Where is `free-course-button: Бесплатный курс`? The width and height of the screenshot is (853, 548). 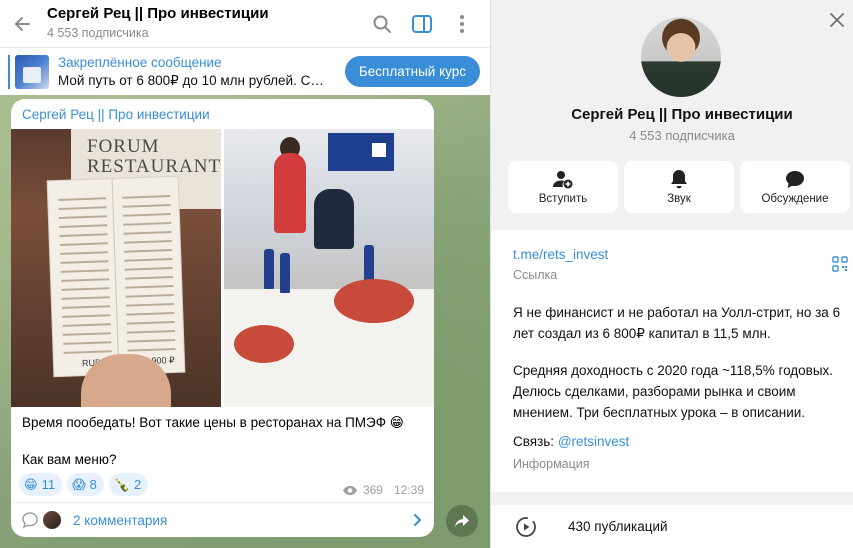
free-course-button: Бесплатный курс is located at coordinates (412, 71).